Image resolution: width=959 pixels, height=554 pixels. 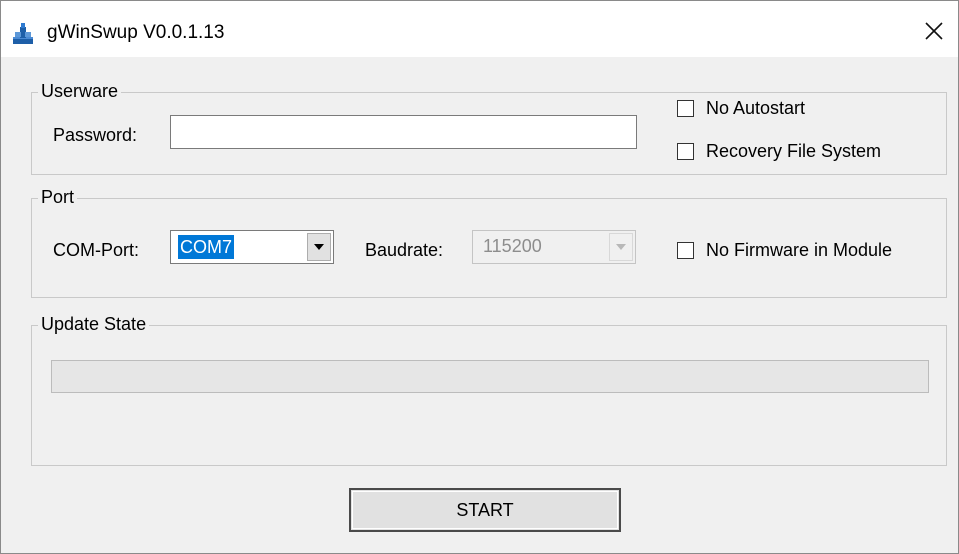 What do you see at coordinates (685, 108) in the screenshot?
I see `no-autostart-box` at bounding box center [685, 108].